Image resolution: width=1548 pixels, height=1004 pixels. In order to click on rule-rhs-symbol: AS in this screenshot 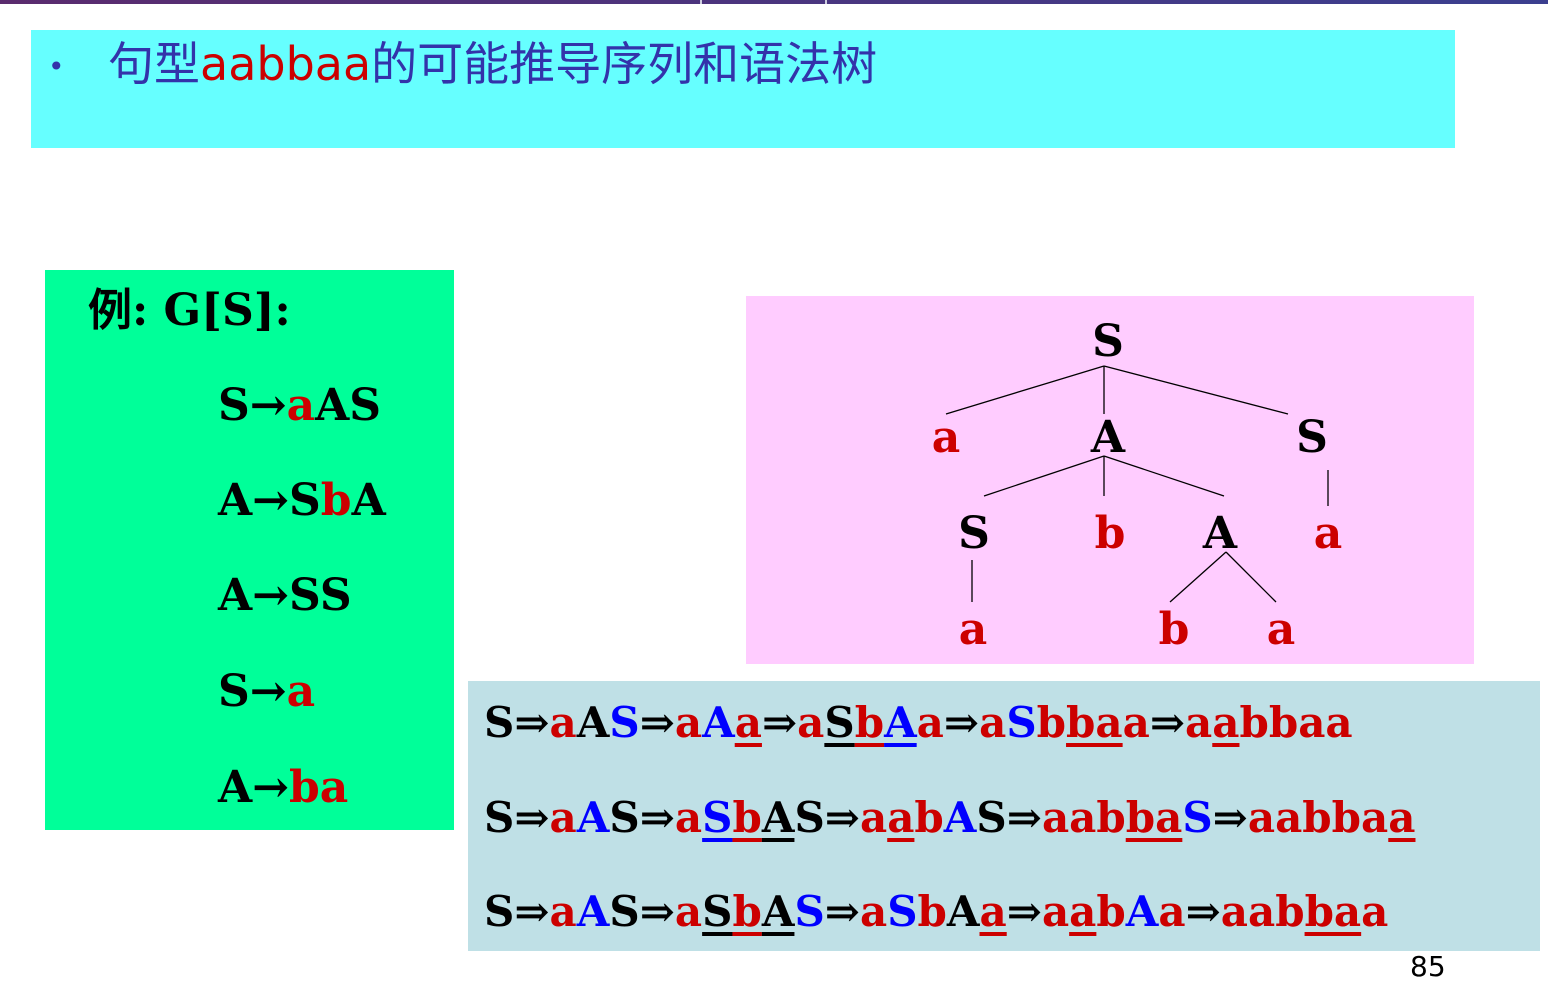, I will do `click(348, 405)`.